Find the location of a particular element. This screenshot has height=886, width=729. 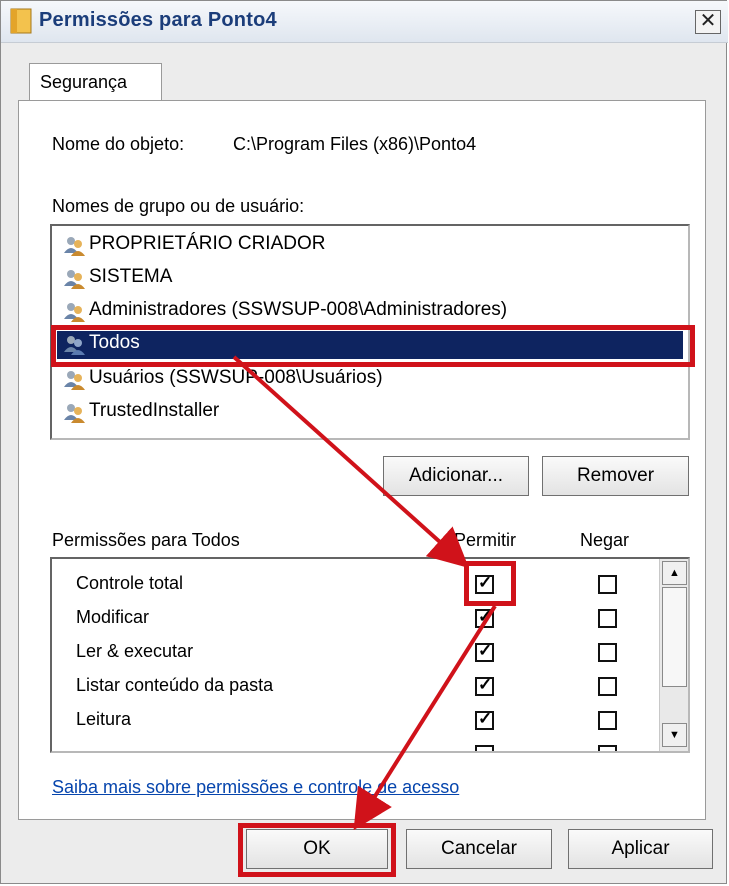

highlight-allow-full-control is located at coordinates (490, 583).